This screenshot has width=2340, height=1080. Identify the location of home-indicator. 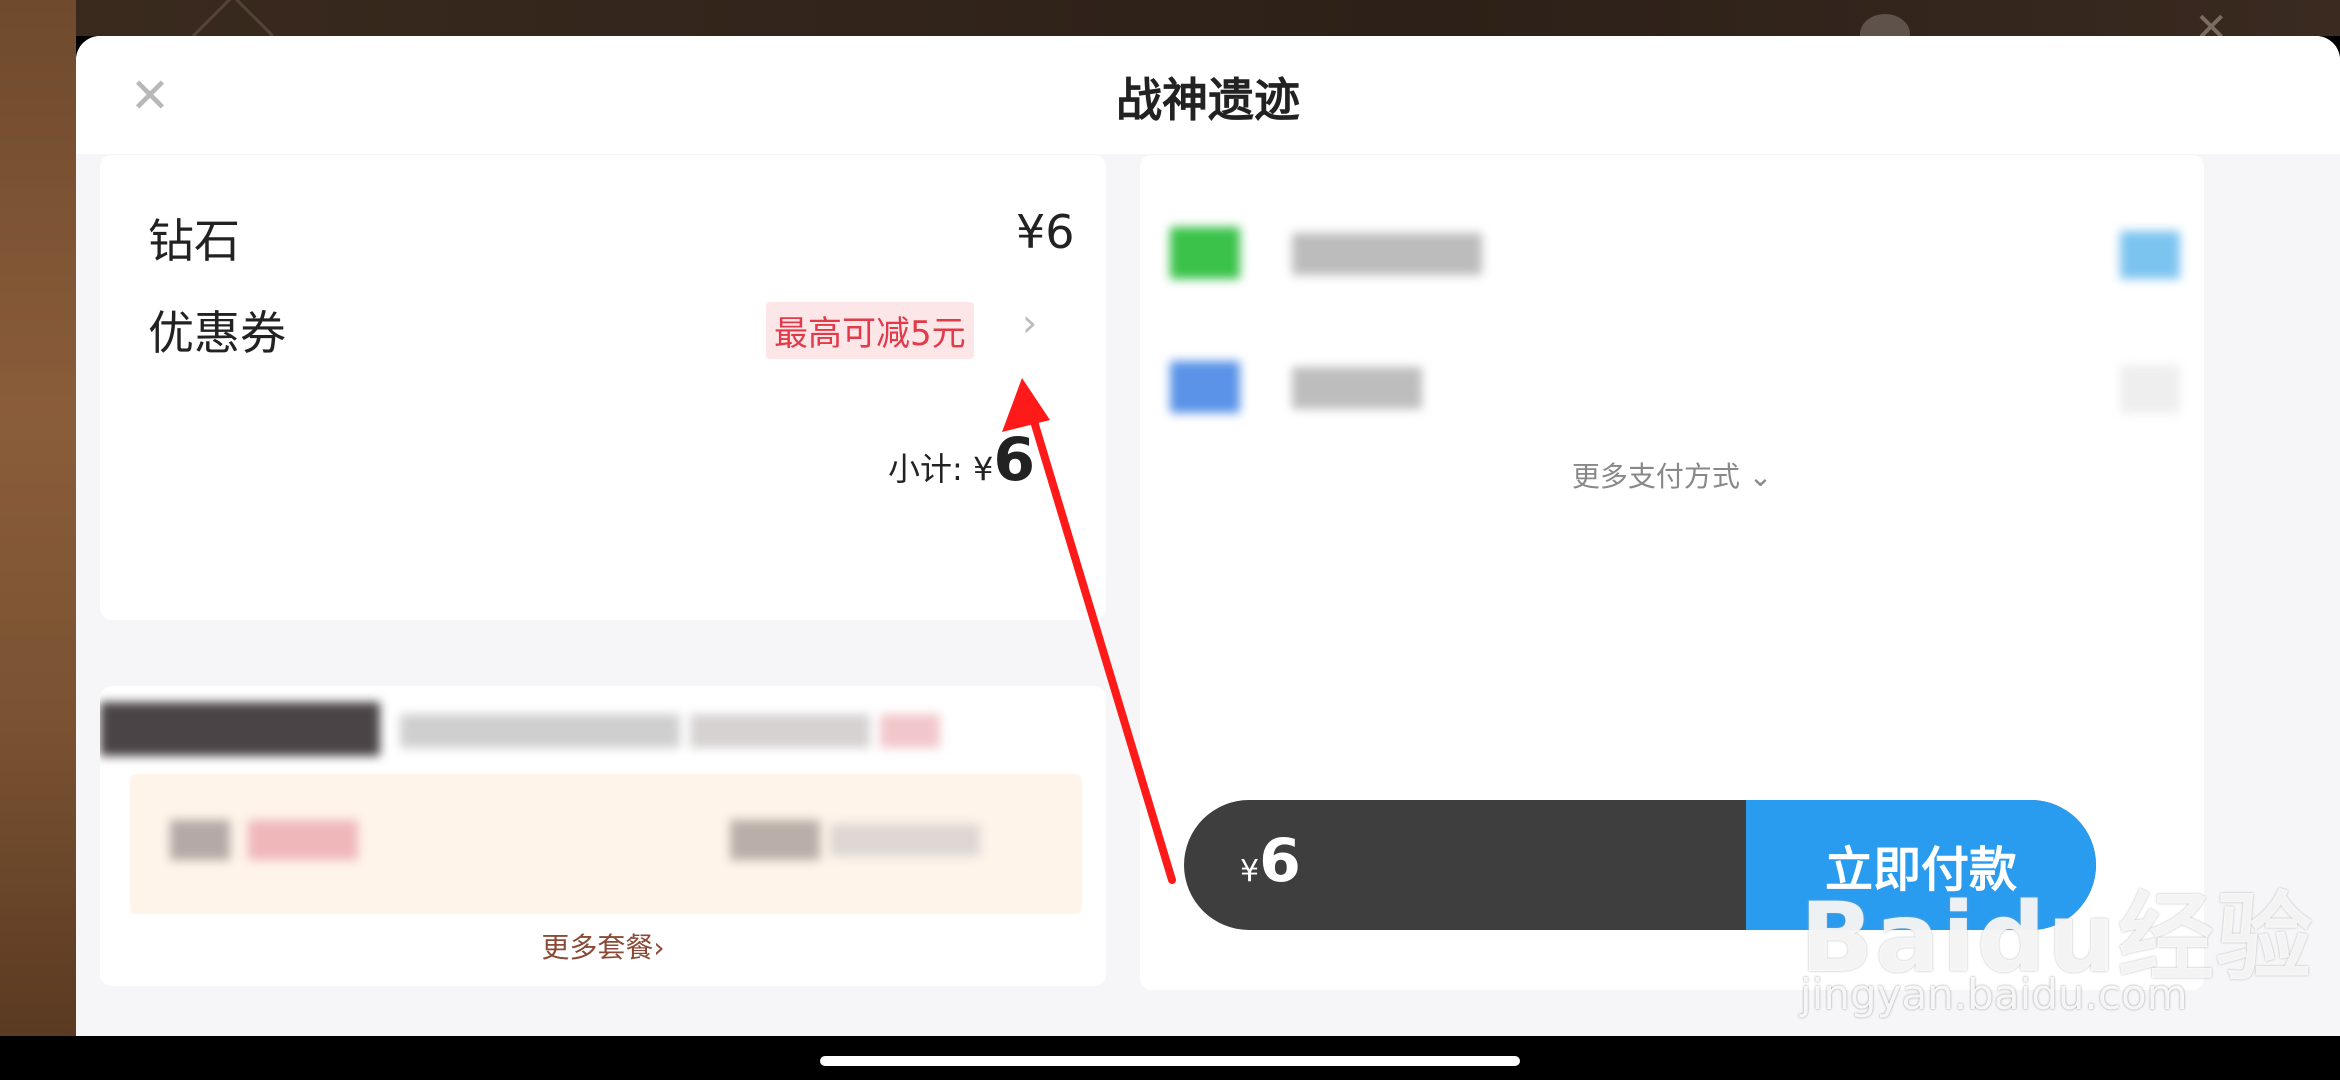
(1170, 1061).